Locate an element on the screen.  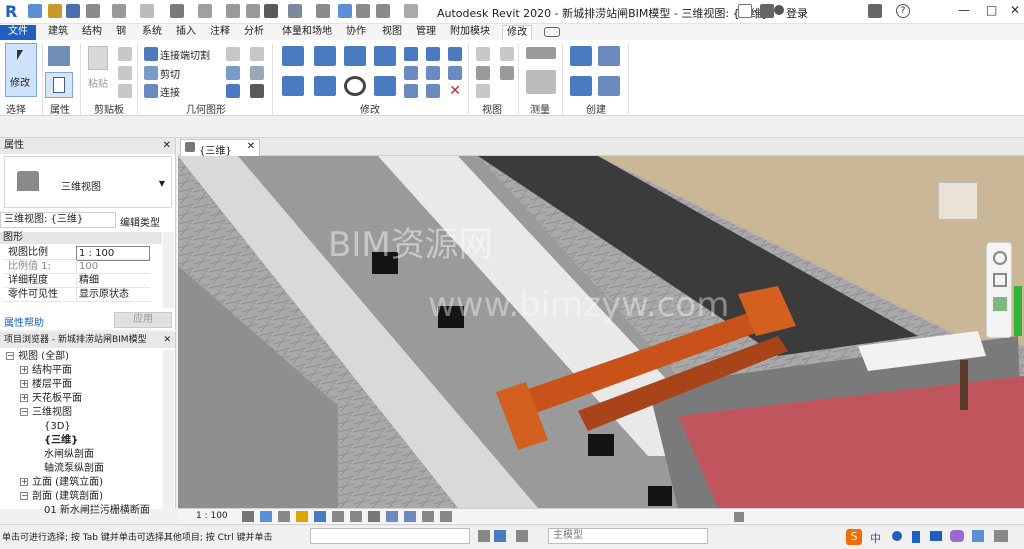
graphics-section: 图形 is located at coordinates (81, 238).